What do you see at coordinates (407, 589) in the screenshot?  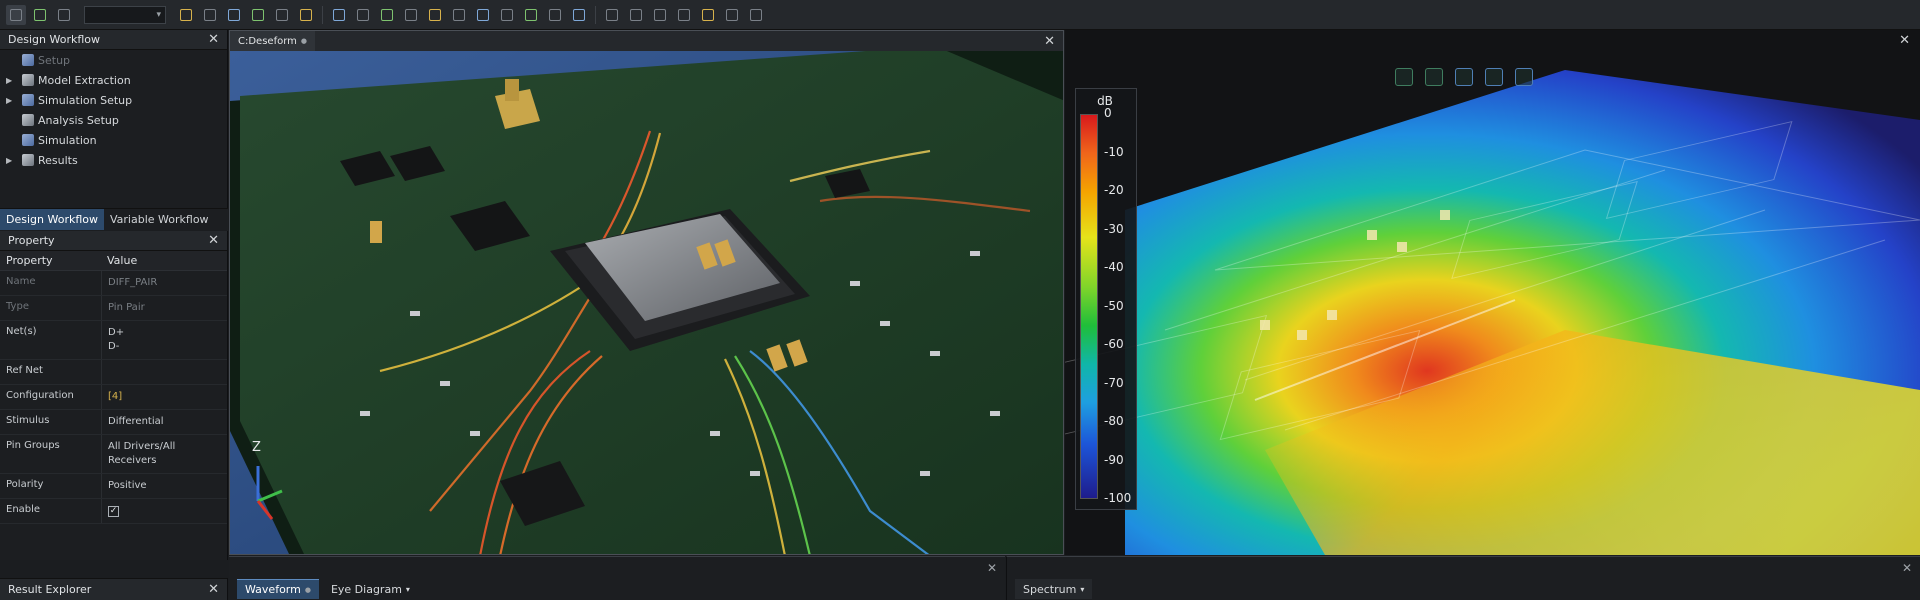 I see `chevron-down-icon: ▾` at bounding box center [407, 589].